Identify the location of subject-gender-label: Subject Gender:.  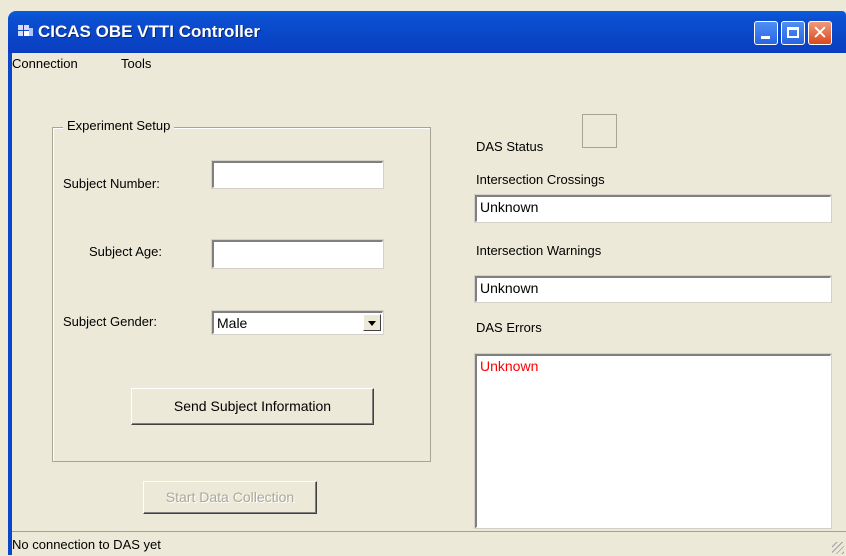
(110, 321).